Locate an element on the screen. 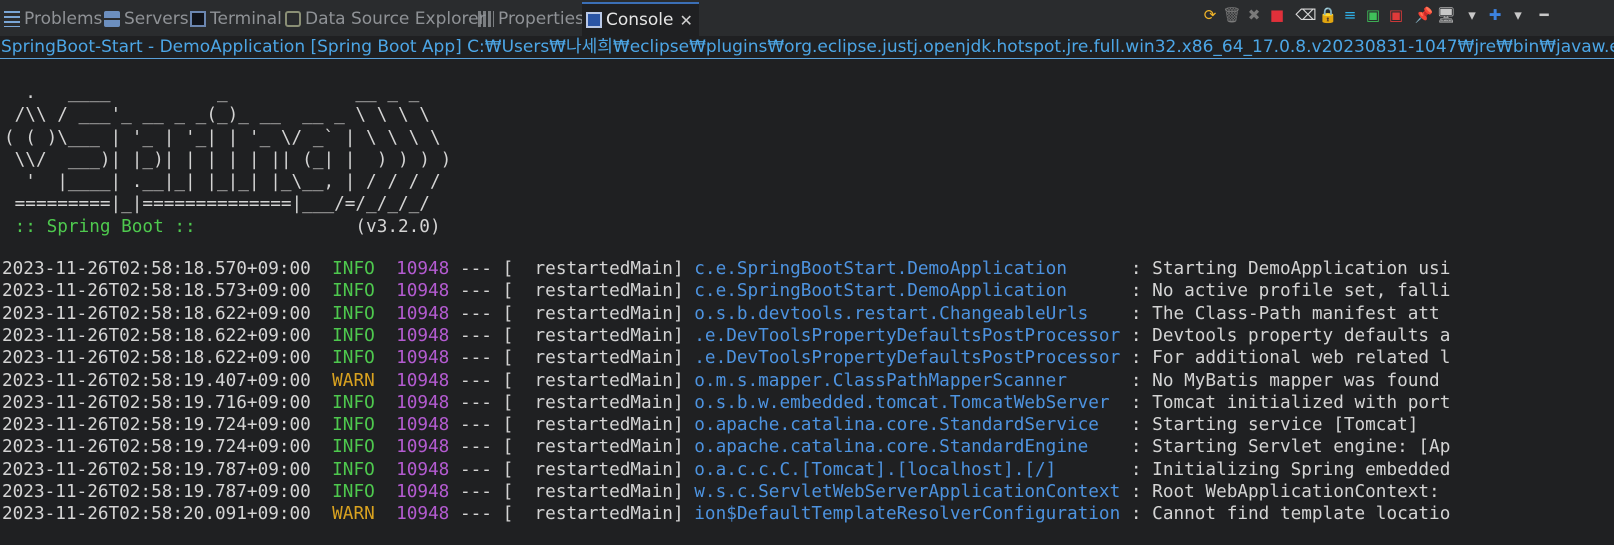 The image size is (1614, 545). open-console-icon: ✚ is located at coordinates (1495, 15).